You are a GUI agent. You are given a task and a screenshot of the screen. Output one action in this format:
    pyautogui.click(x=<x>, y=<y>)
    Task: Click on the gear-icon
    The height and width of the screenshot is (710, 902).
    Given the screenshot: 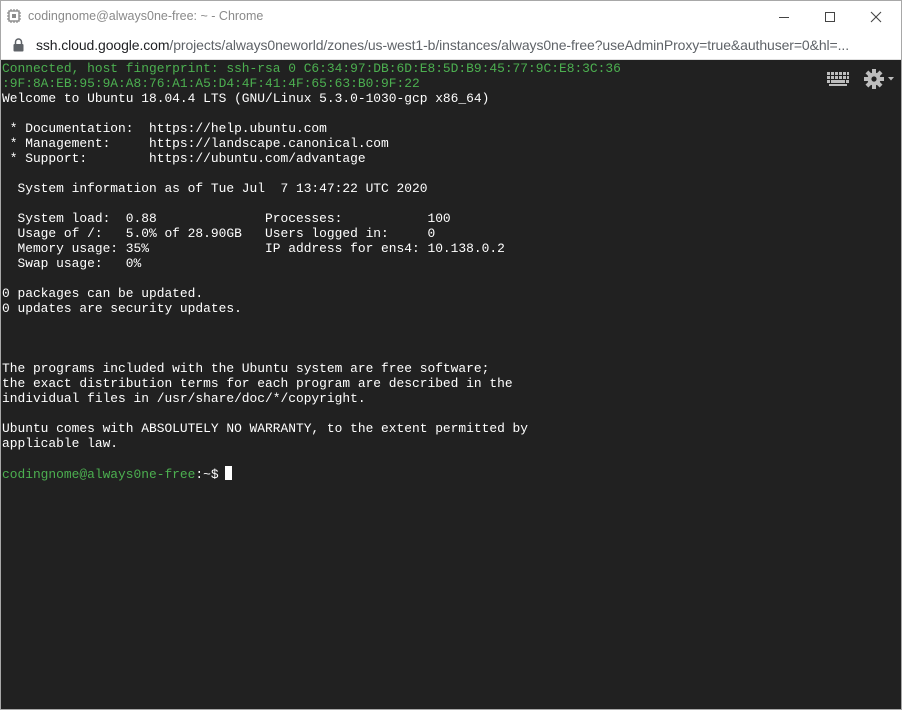 What is the action you would take?
    pyautogui.click(x=879, y=79)
    